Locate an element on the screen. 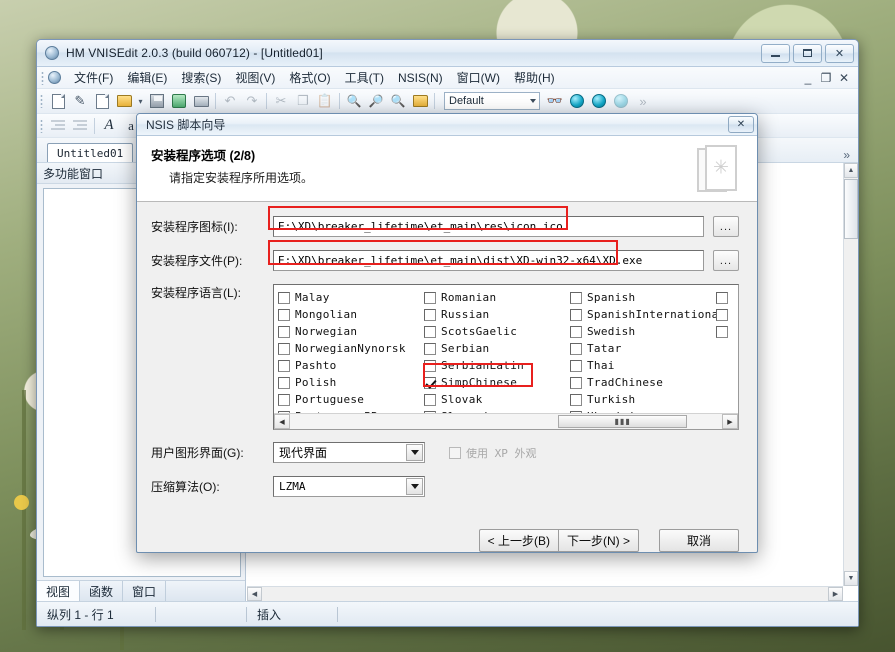  scroll-up-icon: ▲ is located at coordinates (851, 170).